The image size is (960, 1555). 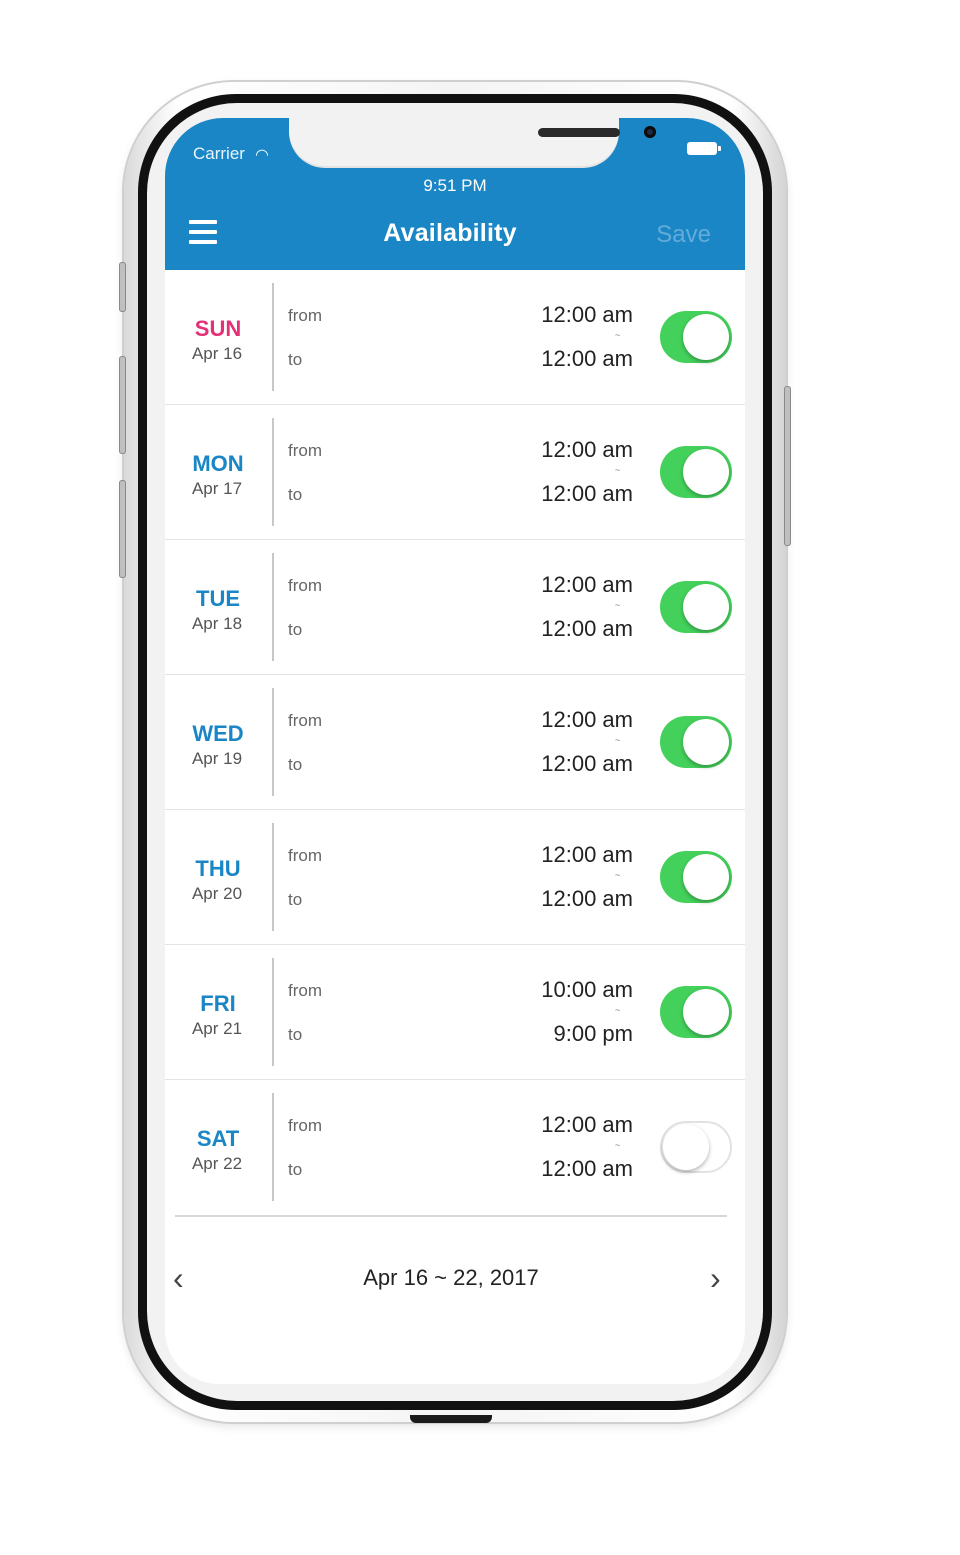 What do you see at coordinates (217, 488) in the screenshot?
I see `day-date: Apr 17` at bounding box center [217, 488].